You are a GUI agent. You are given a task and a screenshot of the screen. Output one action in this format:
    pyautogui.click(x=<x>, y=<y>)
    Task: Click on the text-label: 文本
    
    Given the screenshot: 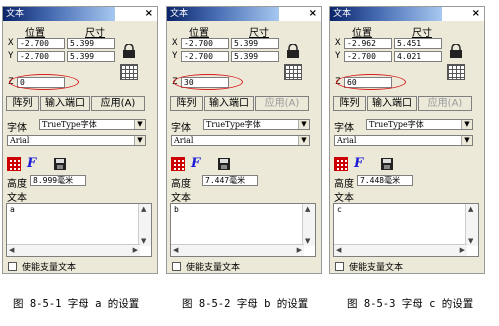 What is the action you would take?
    pyautogui.click(x=17, y=198)
    